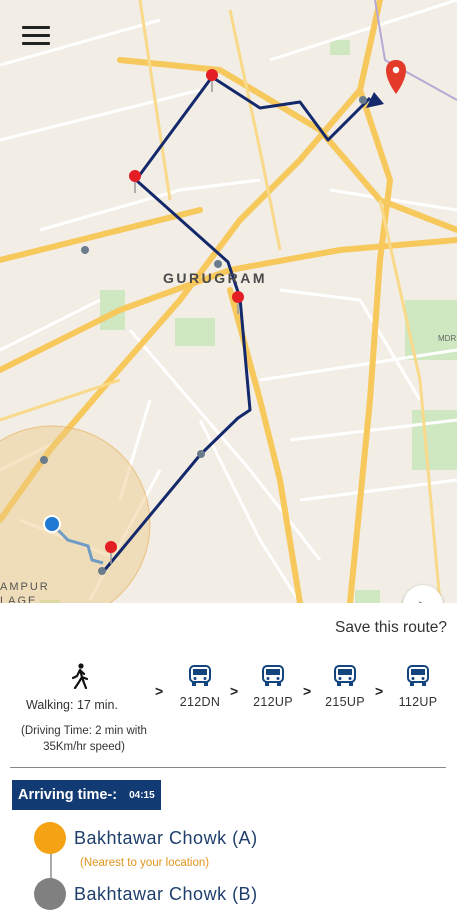 The image size is (457, 910). I want to click on arriving-label: Arriving time-:, so click(68, 795).